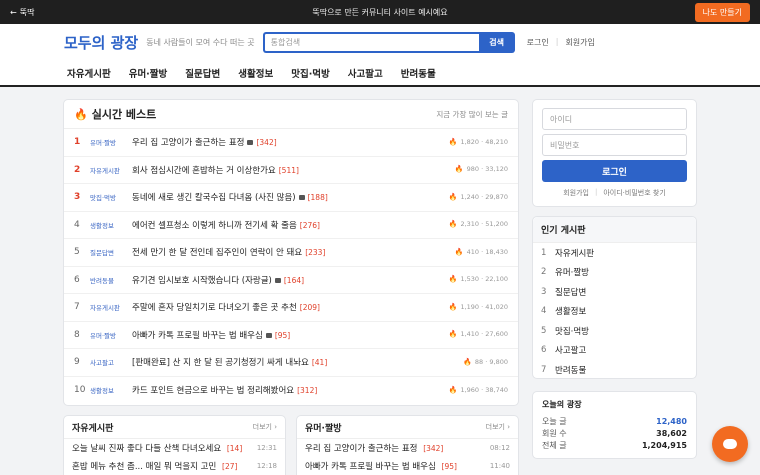 The image size is (760, 475). I want to click on popular-board-item: 4 생활정보, so click(614, 312).